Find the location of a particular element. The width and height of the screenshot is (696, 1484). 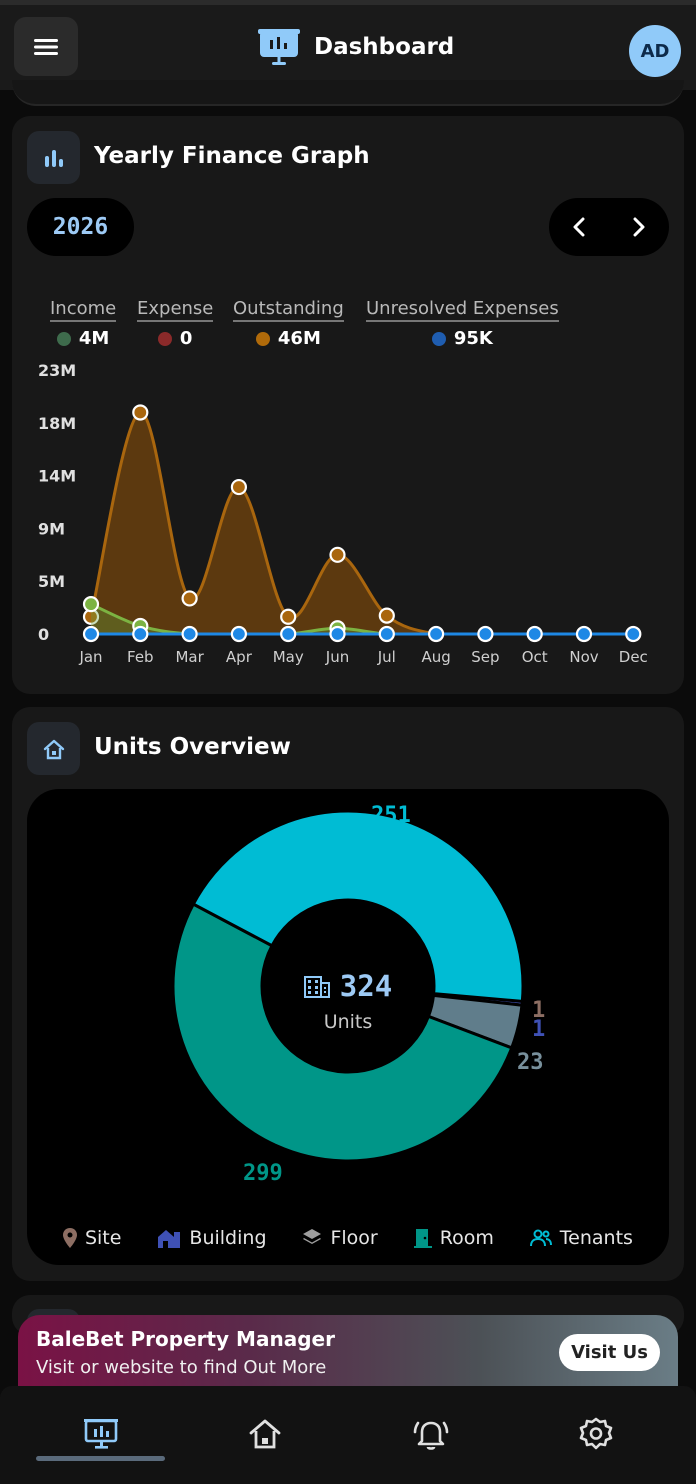

page-title: Dashboard is located at coordinates (384, 47).